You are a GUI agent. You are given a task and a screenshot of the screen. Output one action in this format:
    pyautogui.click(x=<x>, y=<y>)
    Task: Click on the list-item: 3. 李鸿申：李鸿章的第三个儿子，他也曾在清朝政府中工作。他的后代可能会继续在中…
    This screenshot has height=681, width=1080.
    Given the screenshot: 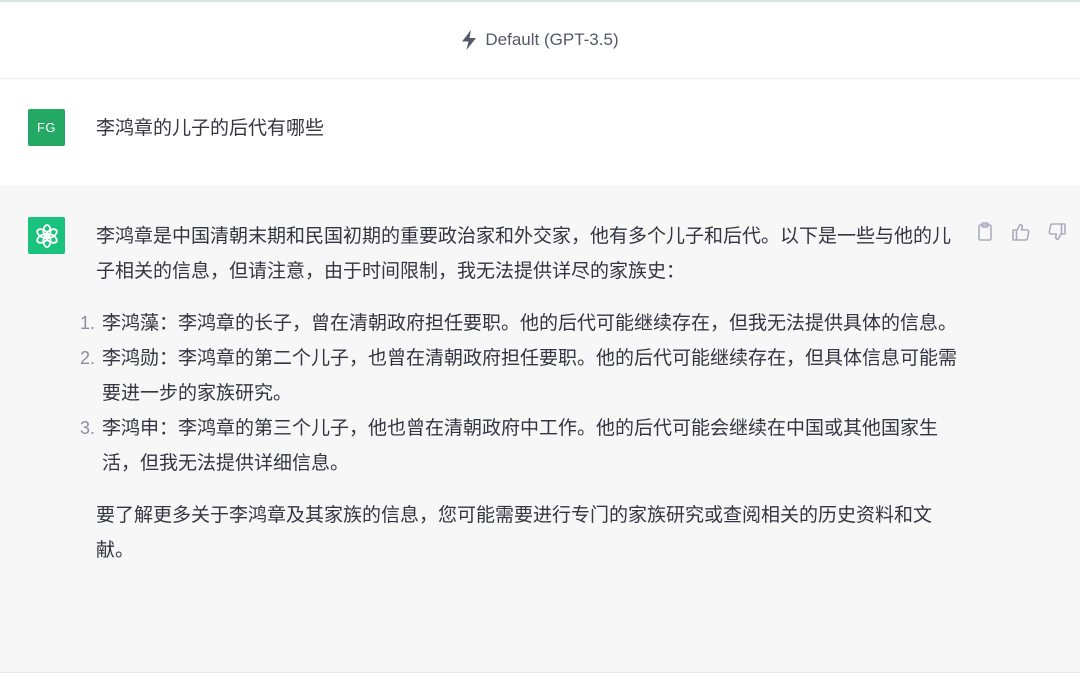 What is the action you would take?
    pyautogui.click(x=523, y=446)
    